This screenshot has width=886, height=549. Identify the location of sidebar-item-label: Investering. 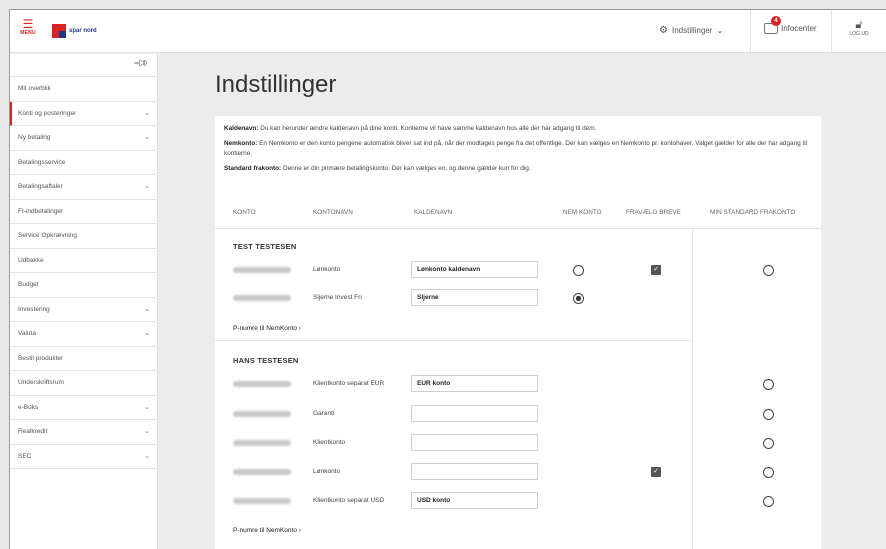
(34, 309).